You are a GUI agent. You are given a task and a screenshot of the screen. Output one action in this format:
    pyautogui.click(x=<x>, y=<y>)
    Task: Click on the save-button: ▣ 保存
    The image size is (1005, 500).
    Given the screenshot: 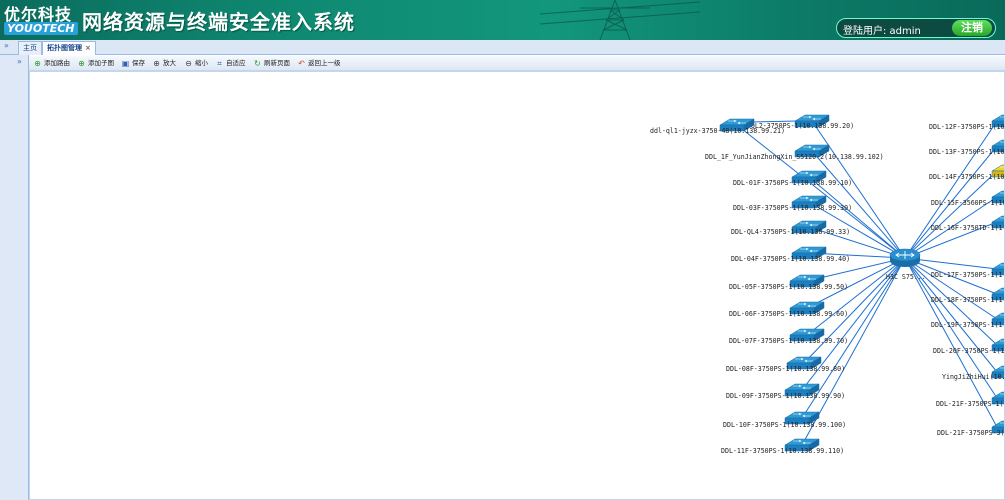 What is the action you would take?
    pyautogui.click(x=133, y=63)
    